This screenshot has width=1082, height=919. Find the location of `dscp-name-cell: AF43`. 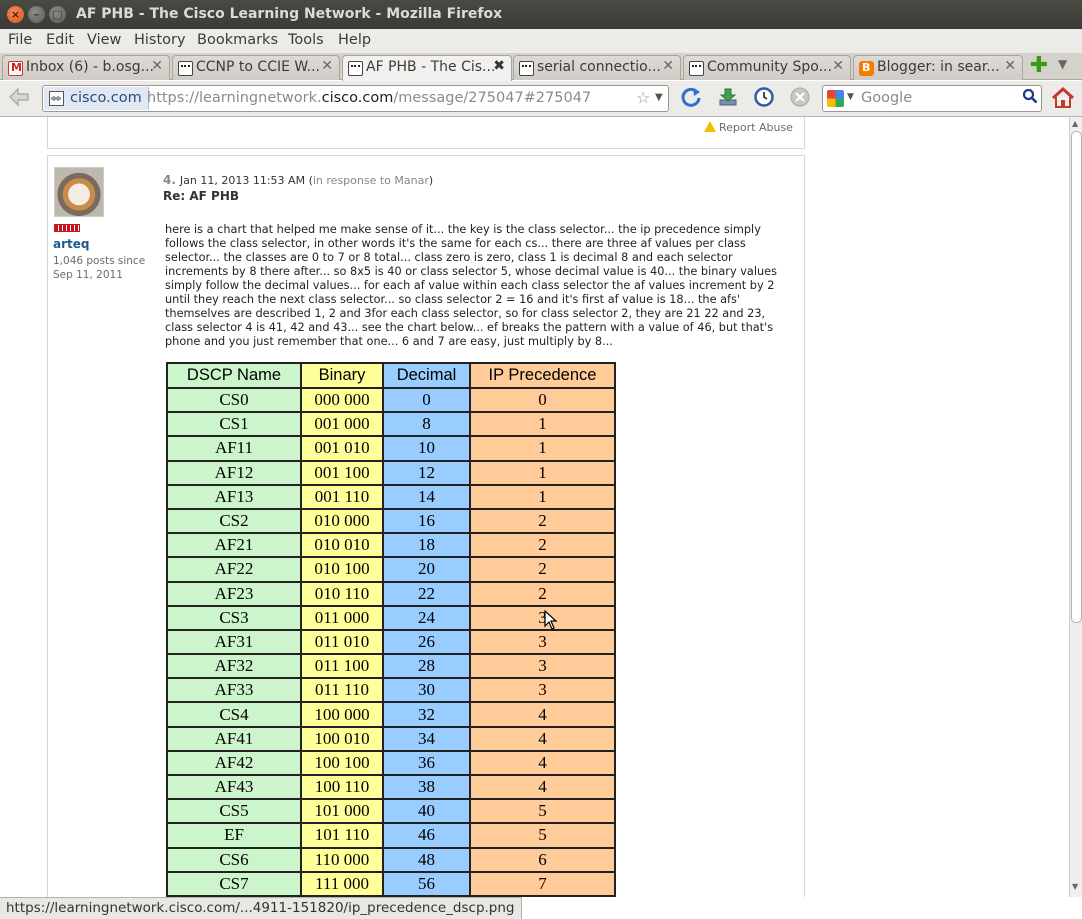

dscp-name-cell: AF43 is located at coordinates (234, 787).